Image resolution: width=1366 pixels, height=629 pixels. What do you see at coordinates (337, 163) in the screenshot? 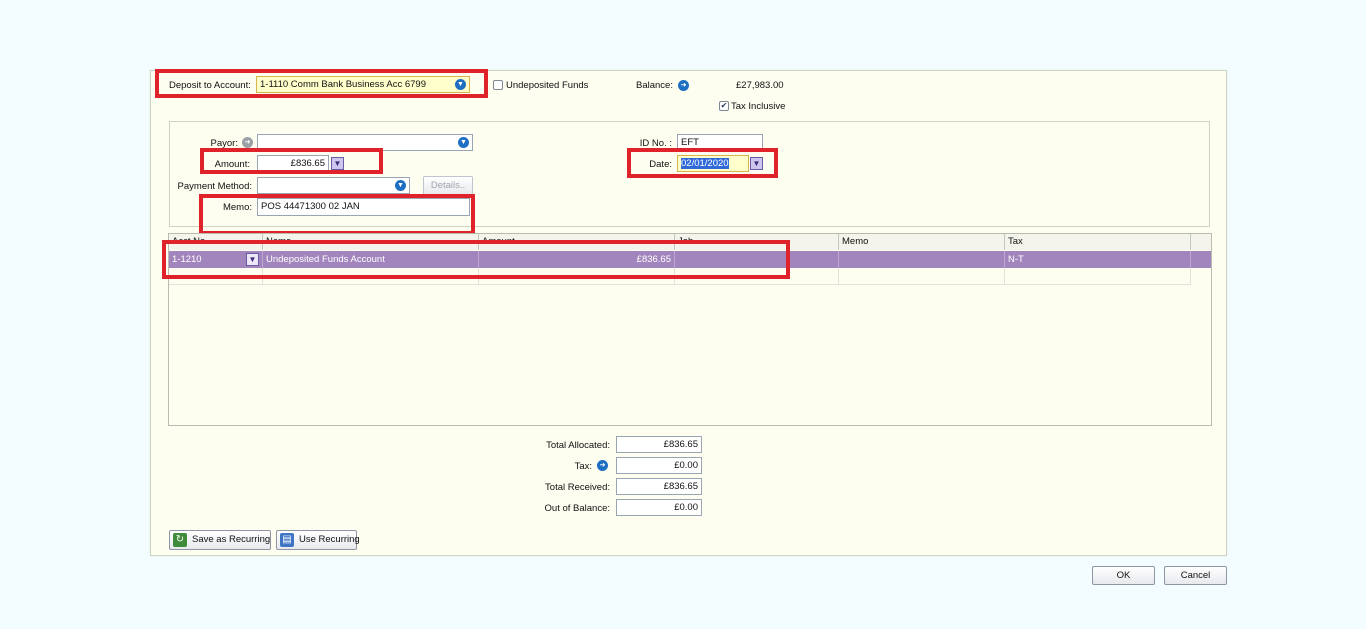
I see `calculator-dropdown-icon: ▼` at bounding box center [337, 163].